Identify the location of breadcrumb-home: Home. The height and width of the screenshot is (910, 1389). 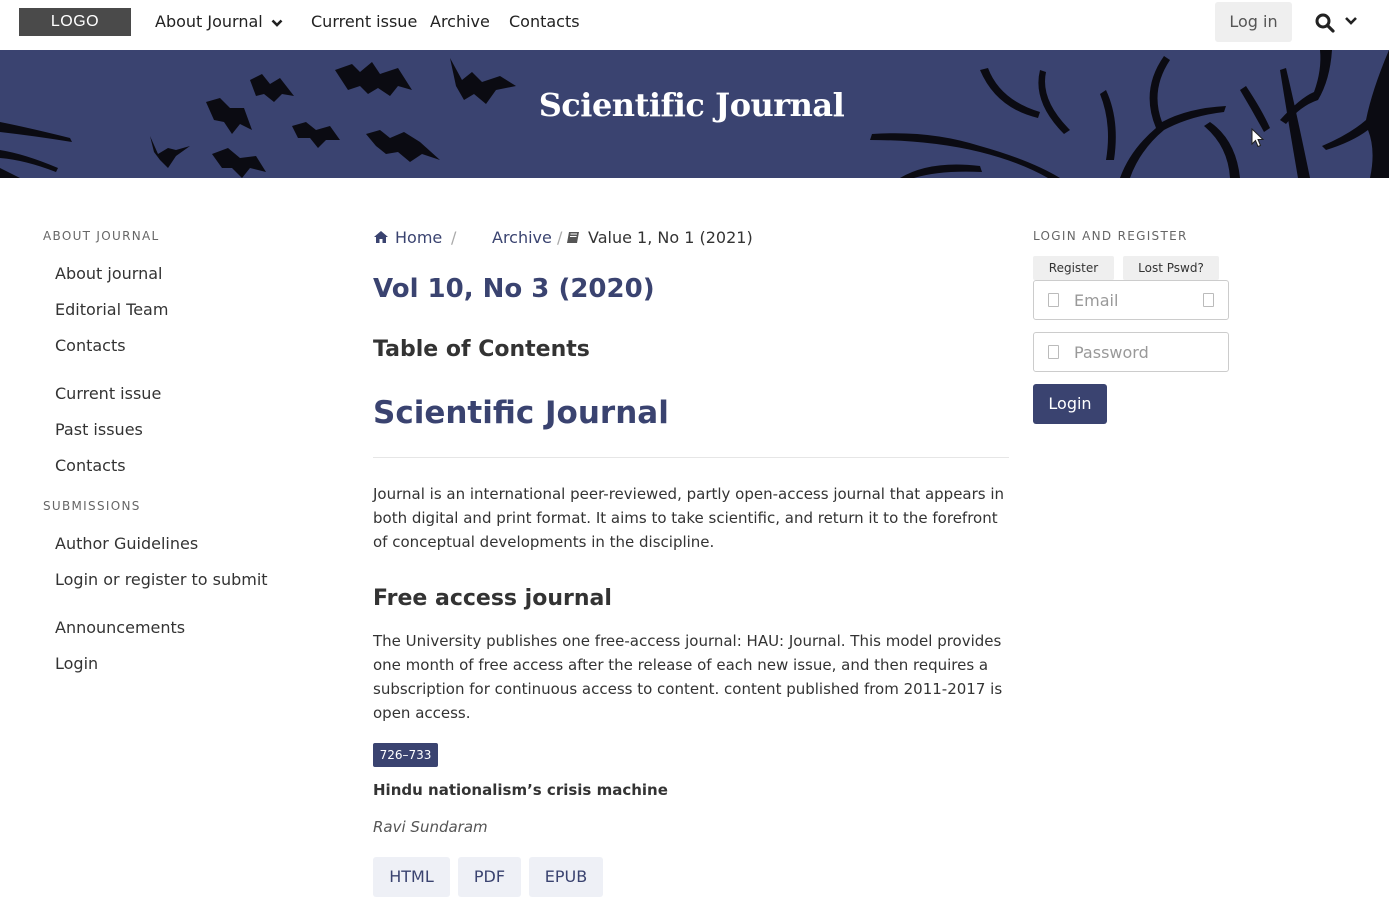
(407, 238).